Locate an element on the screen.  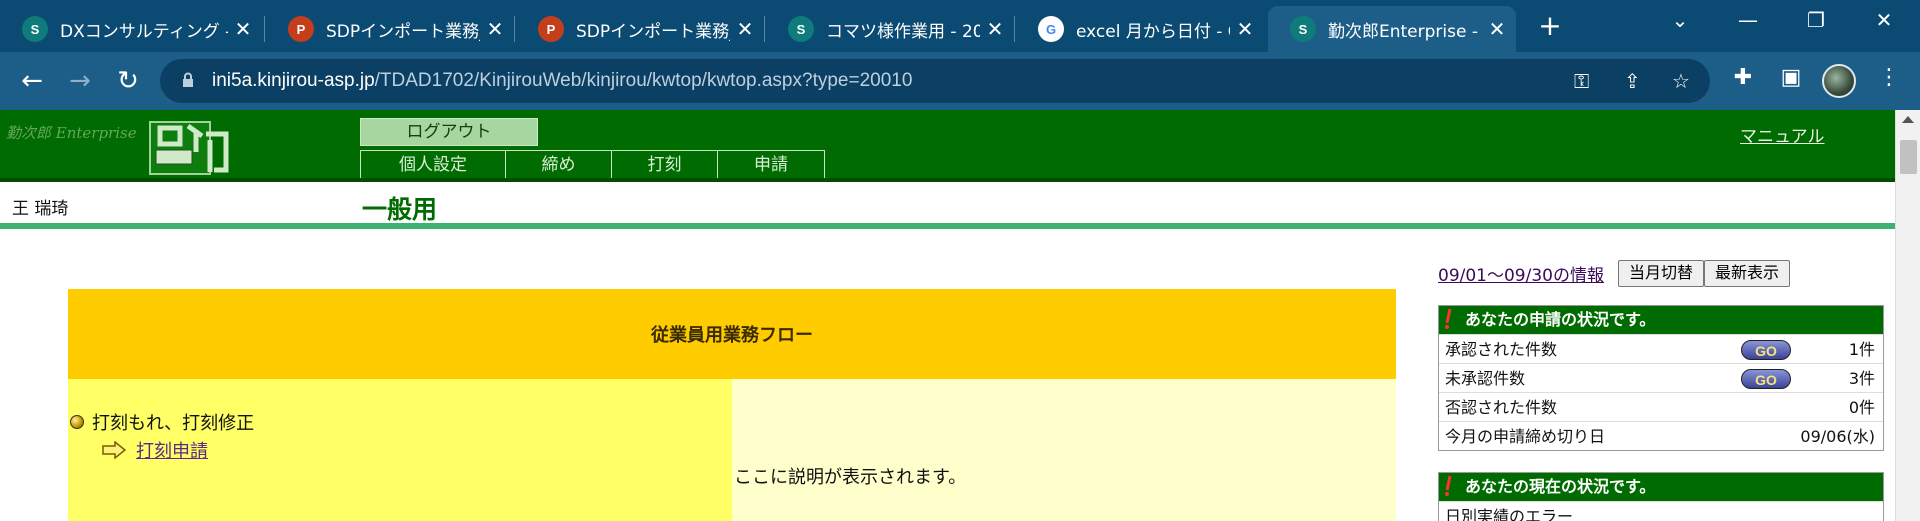
panel-heading-text: あなたの申請の状況です。 is located at coordinates (1560, 319).